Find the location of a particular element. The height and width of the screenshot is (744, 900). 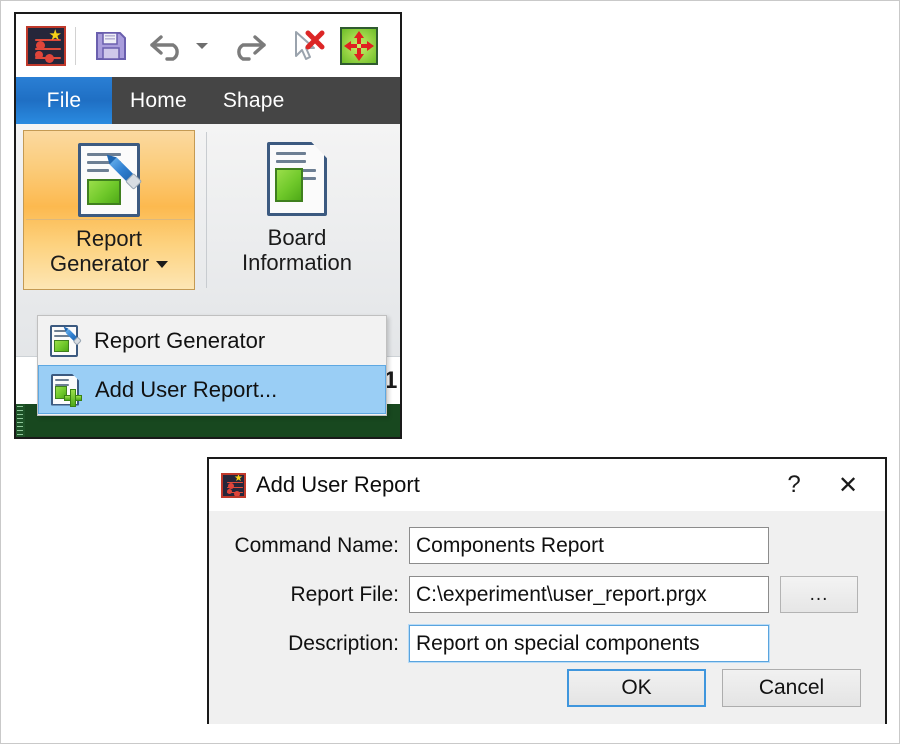

document-with-plus-icon is located at coordinates (66, 390).